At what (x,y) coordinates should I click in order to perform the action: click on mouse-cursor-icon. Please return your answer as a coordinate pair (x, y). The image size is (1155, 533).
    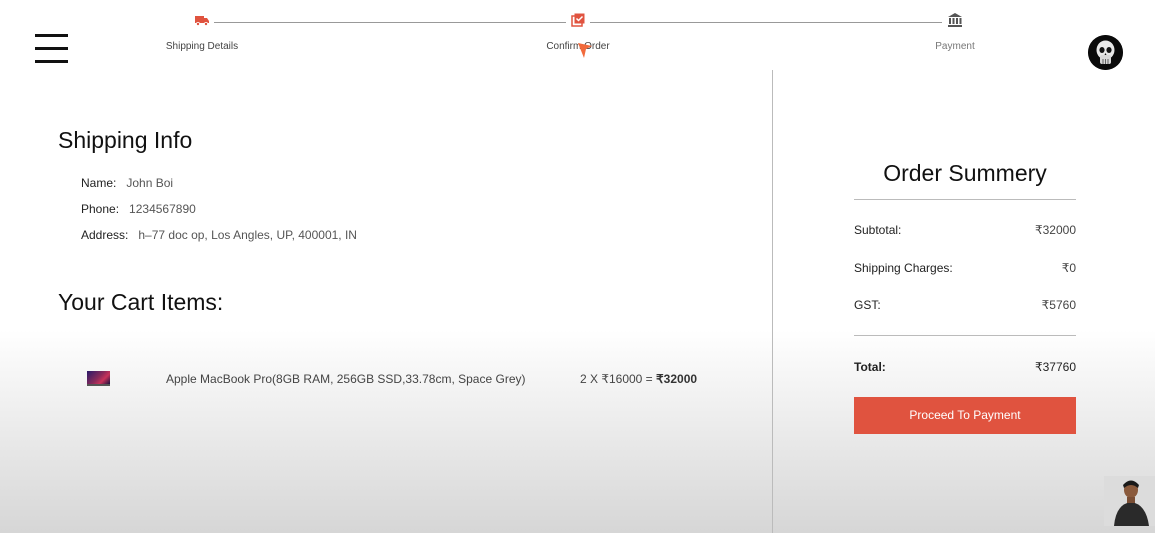
    Looking at the image, I should click on (585, 50).